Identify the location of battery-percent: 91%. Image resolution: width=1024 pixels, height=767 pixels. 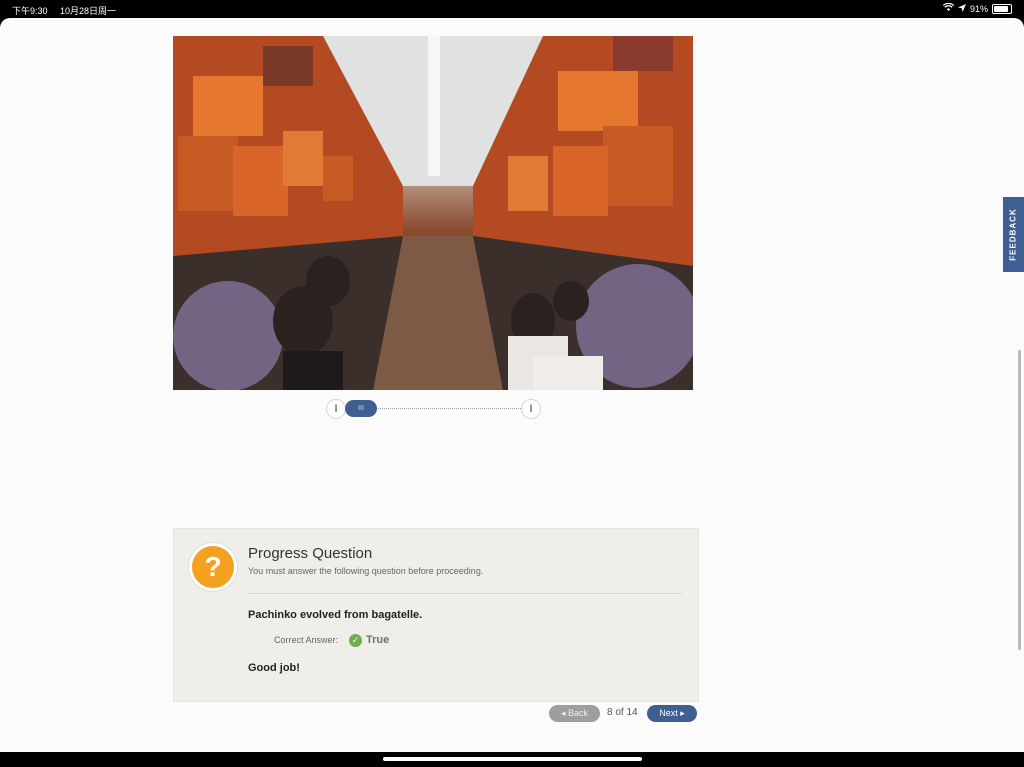
(978, 8).